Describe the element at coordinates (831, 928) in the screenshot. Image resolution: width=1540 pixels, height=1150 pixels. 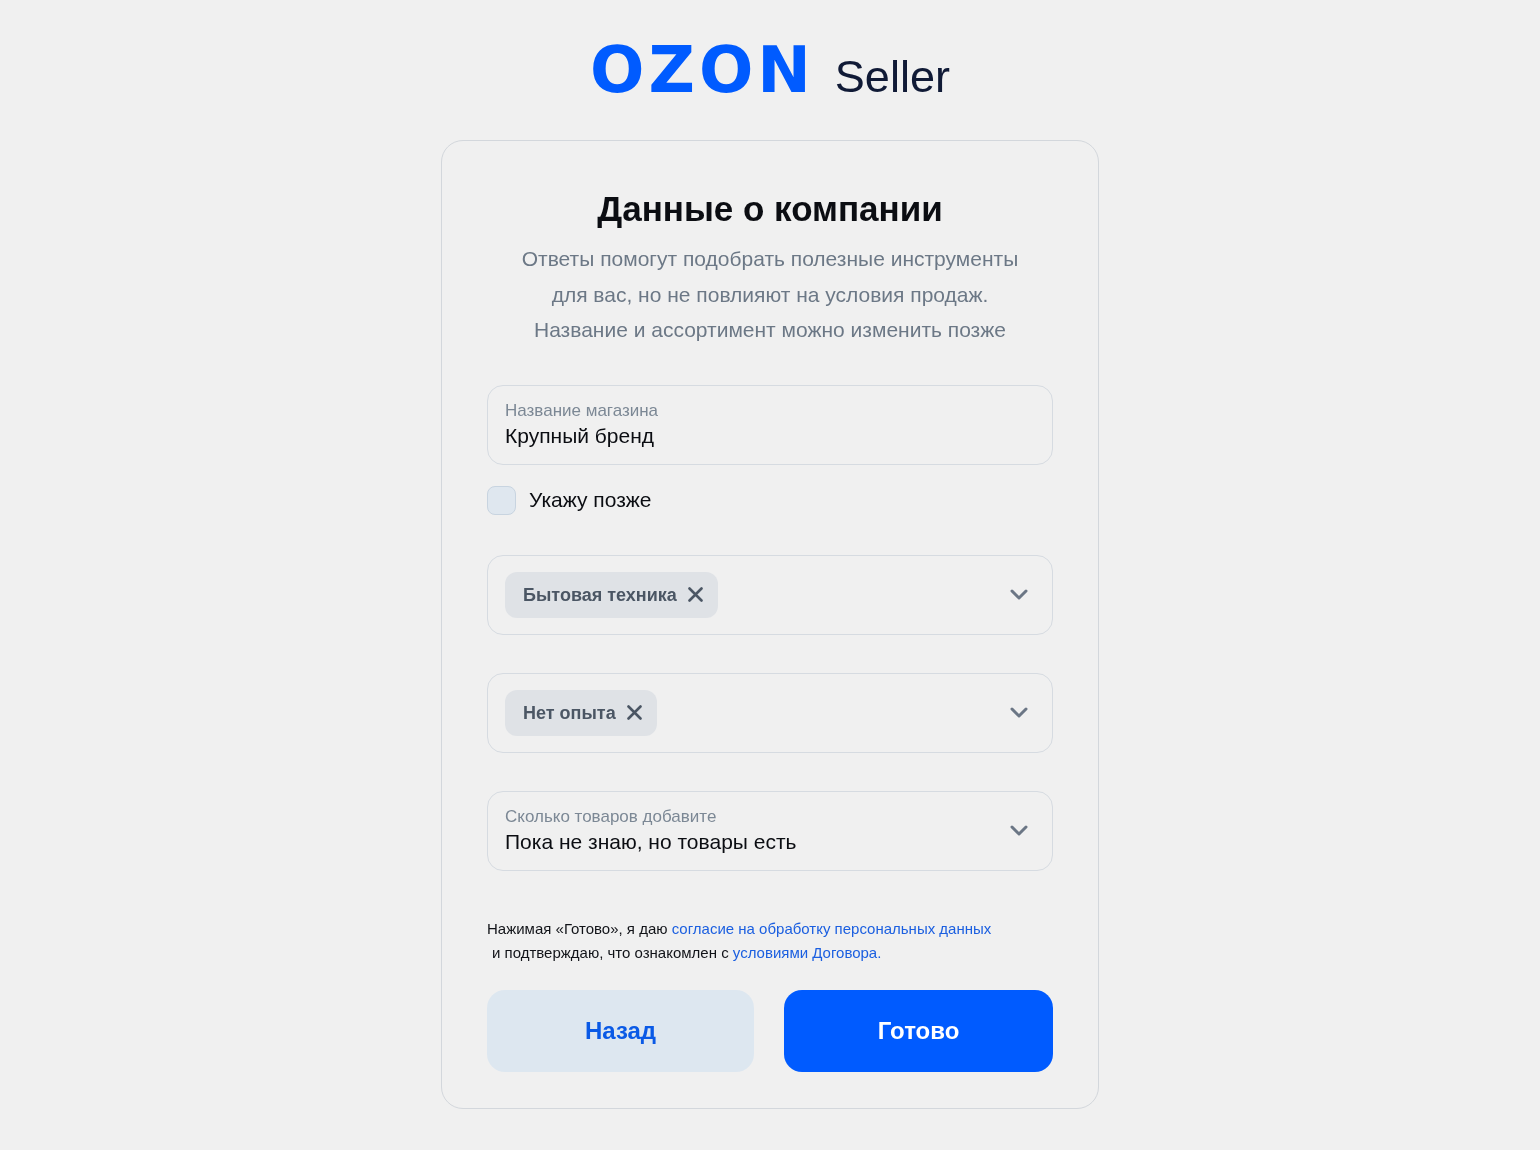
I see `agreement-link: согласие на обработку персональных данных` at that location.